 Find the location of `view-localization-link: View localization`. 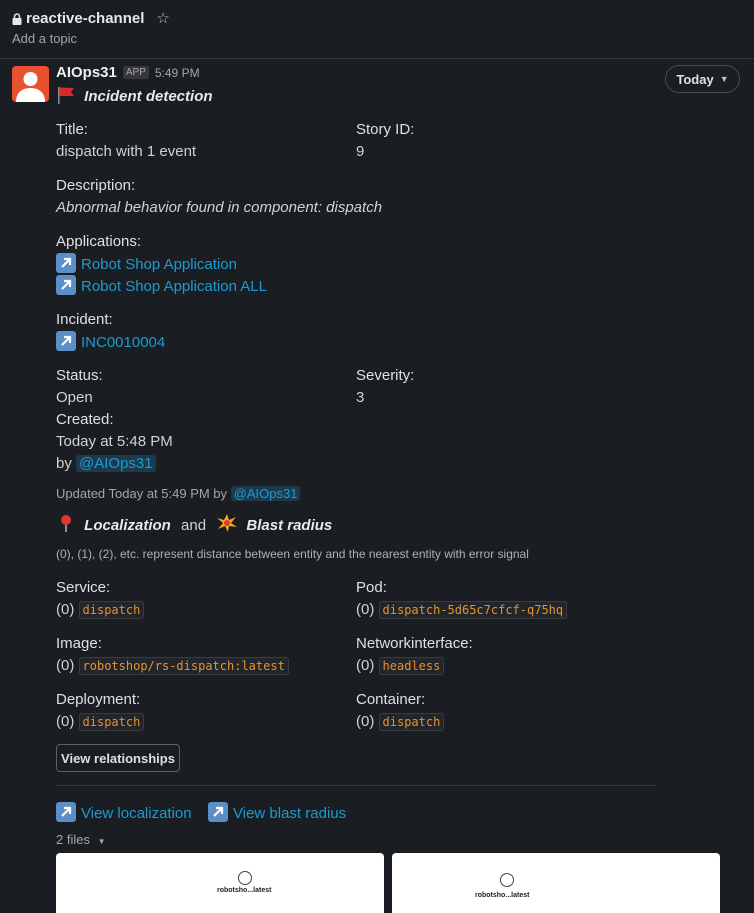

view-localization-link: View localization is located at coordinates (124, 812).